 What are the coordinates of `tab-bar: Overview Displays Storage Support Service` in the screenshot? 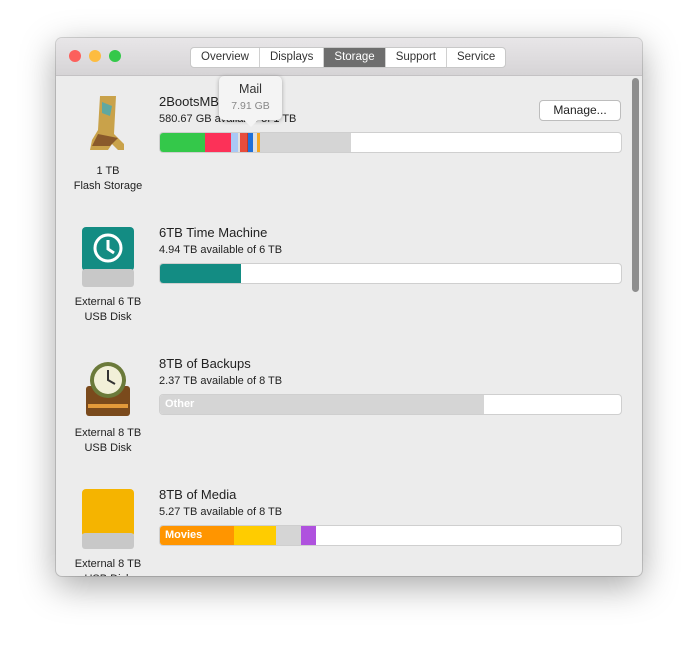 It's located at (348, 57).